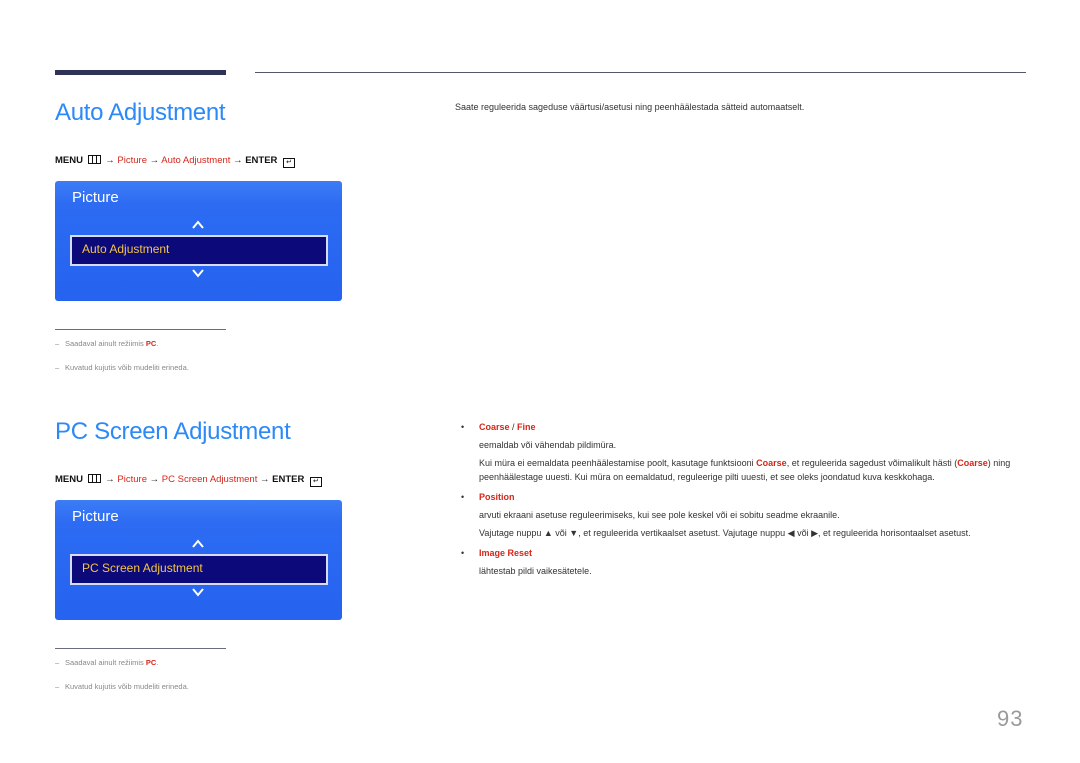  I want to click on option-title-fine: Fine, so click(526, 427).